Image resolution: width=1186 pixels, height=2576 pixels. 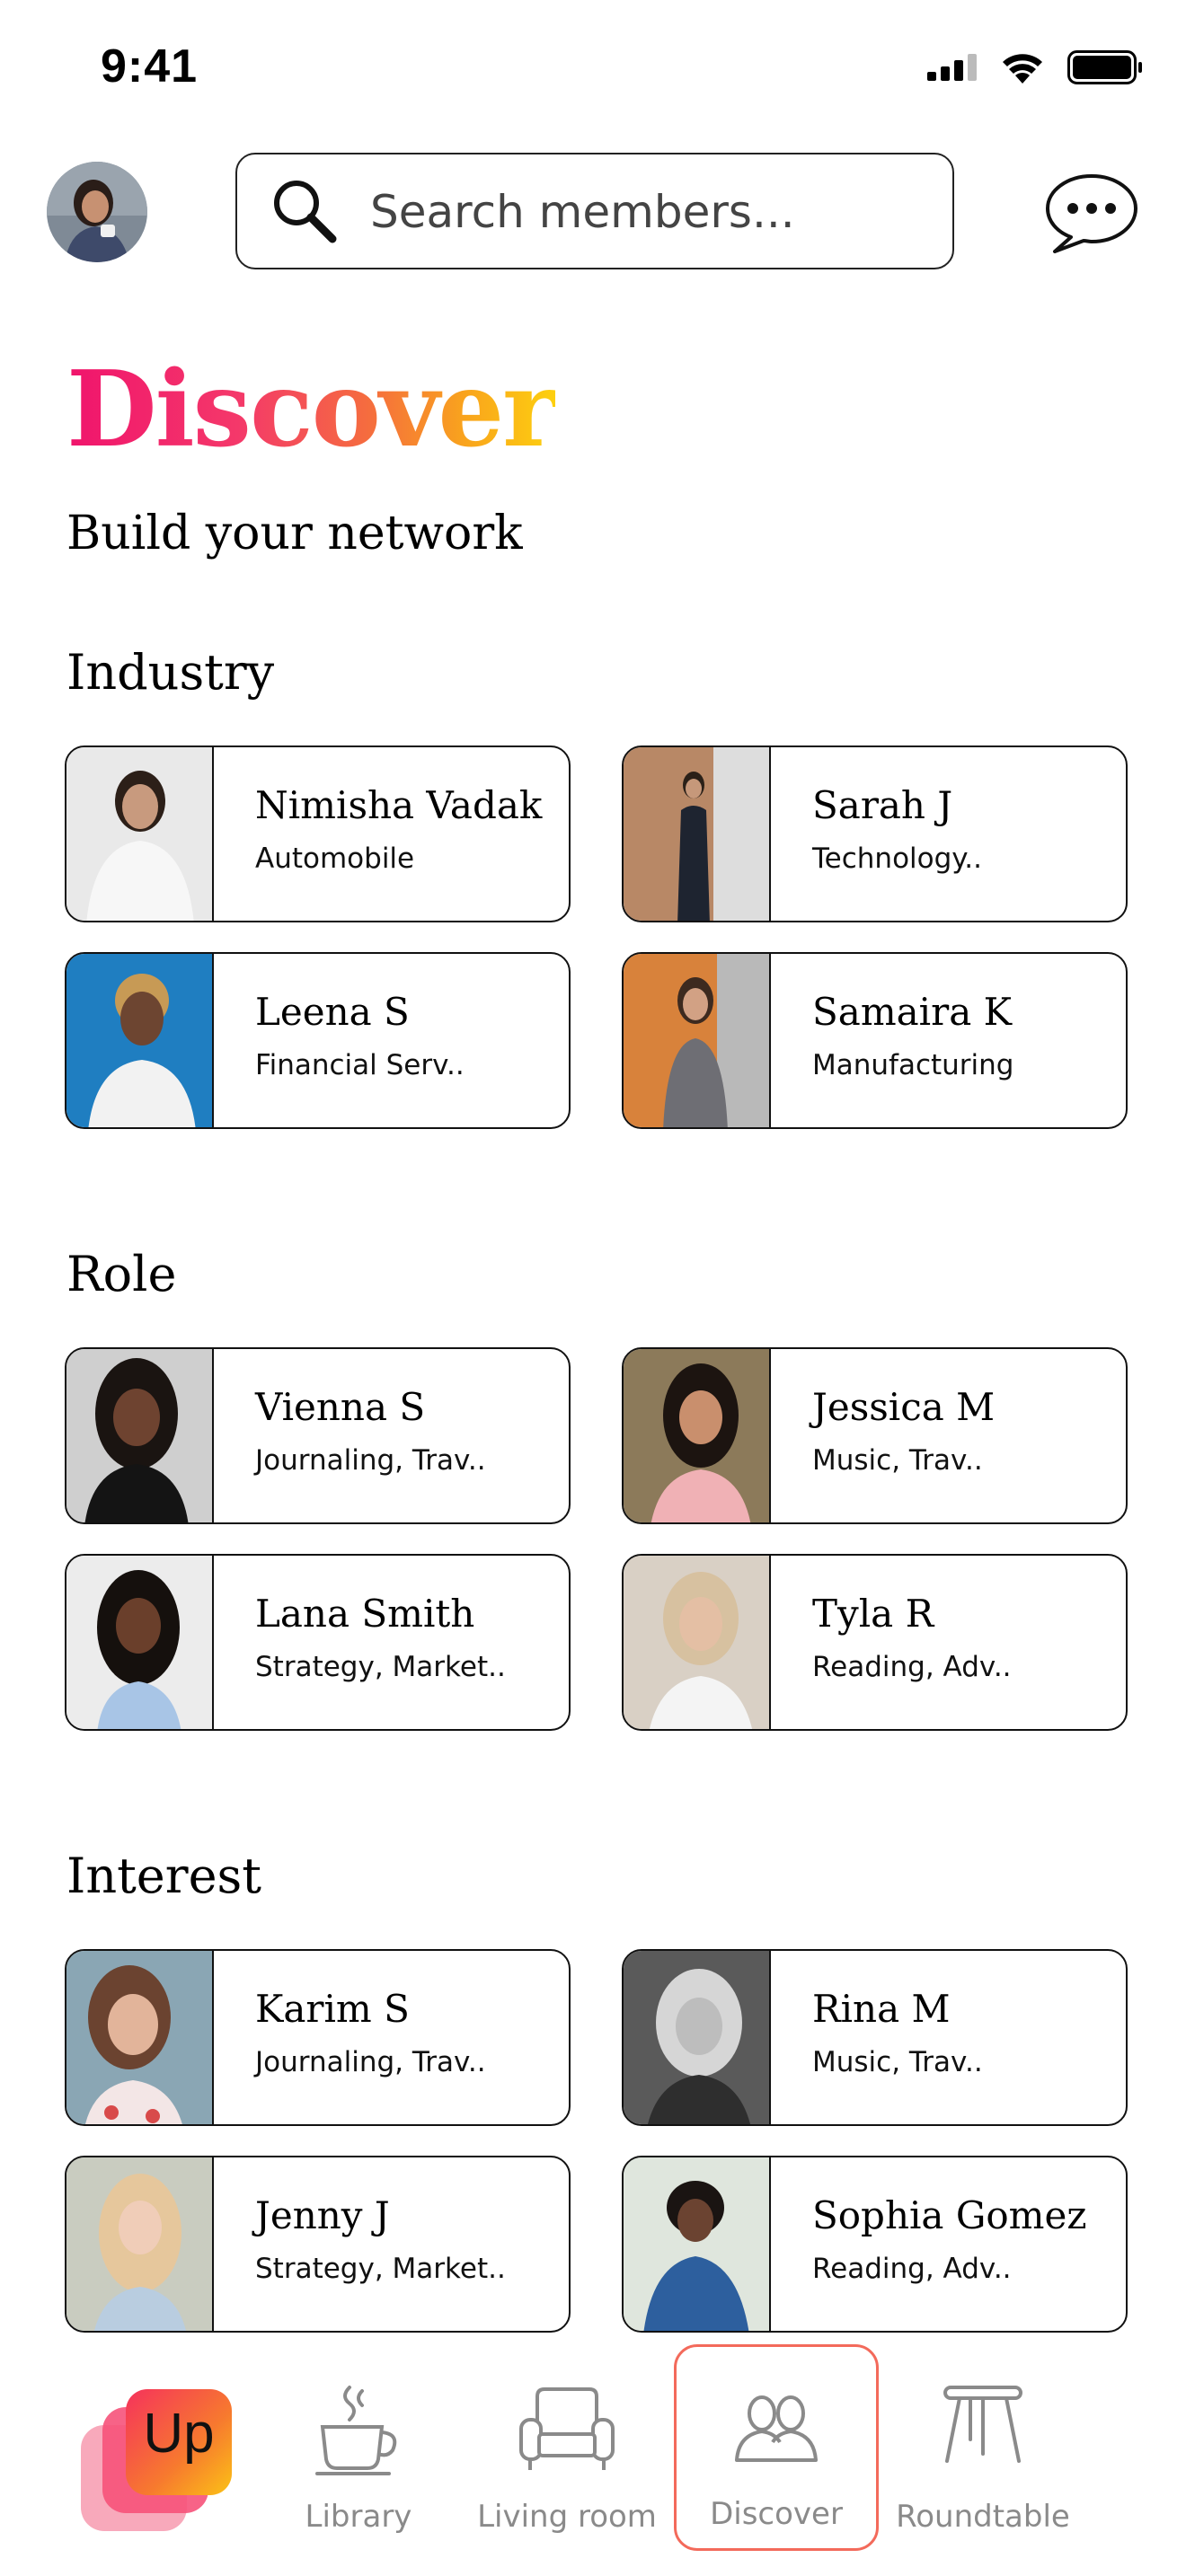 I want to click on section-title-role: Role, so click(x=122, y=1274).